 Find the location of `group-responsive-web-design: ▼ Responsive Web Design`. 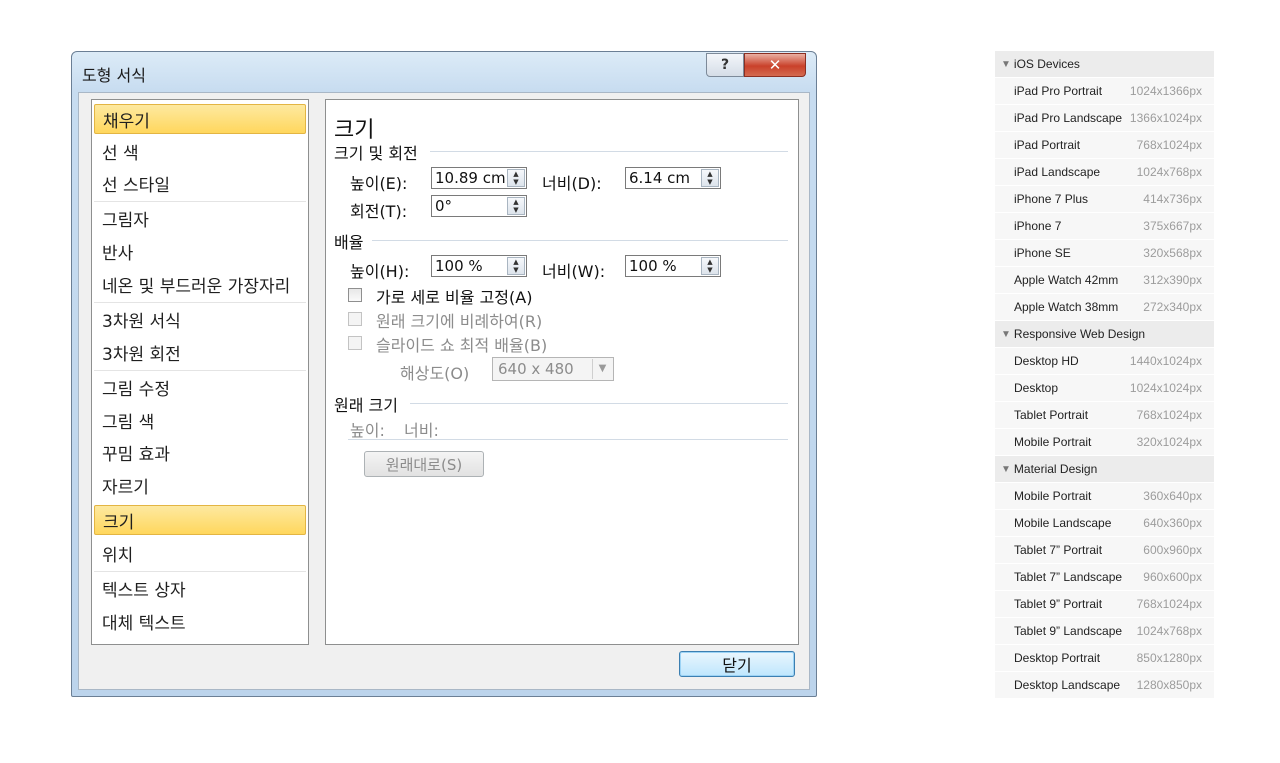

group-responsive-web-design: ▼ Responsive Web Design is located at coordinates (1104, 334).